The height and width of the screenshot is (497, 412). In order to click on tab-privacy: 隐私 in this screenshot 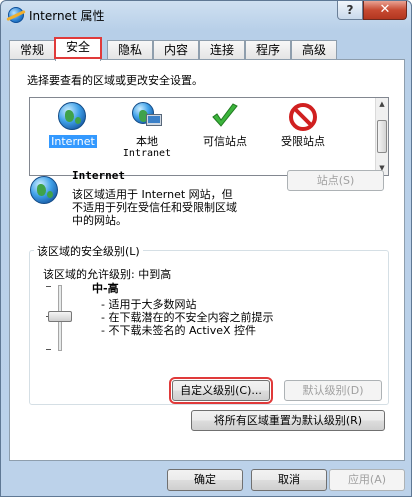, I will do `click(130, 50)`.